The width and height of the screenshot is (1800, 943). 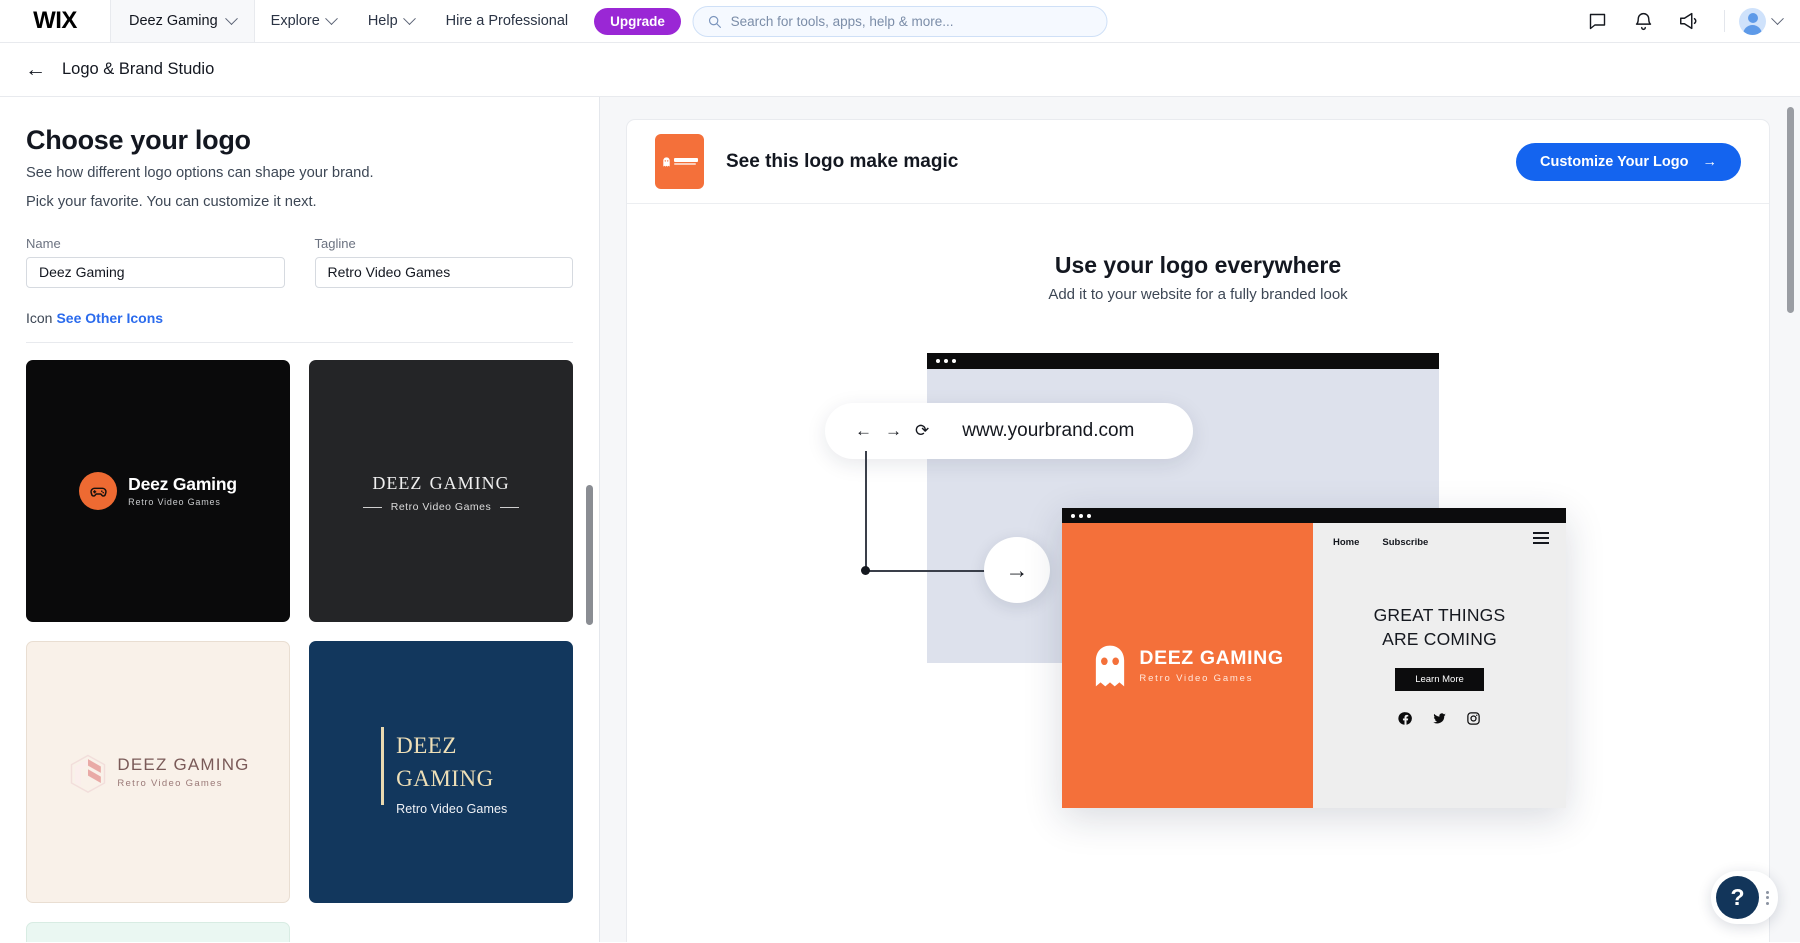 I want to click on logo-tagline-row-2: Retro Video Games, so click(x=441, y=507).